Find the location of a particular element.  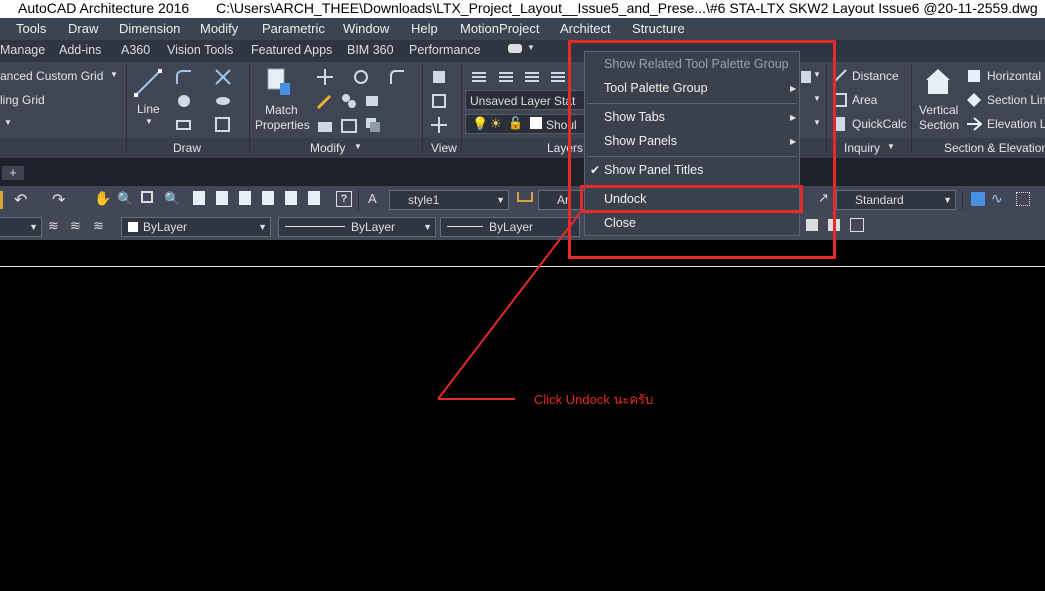

annotation-text: Click Undock นะครับ is located at coordinates (594, 399).